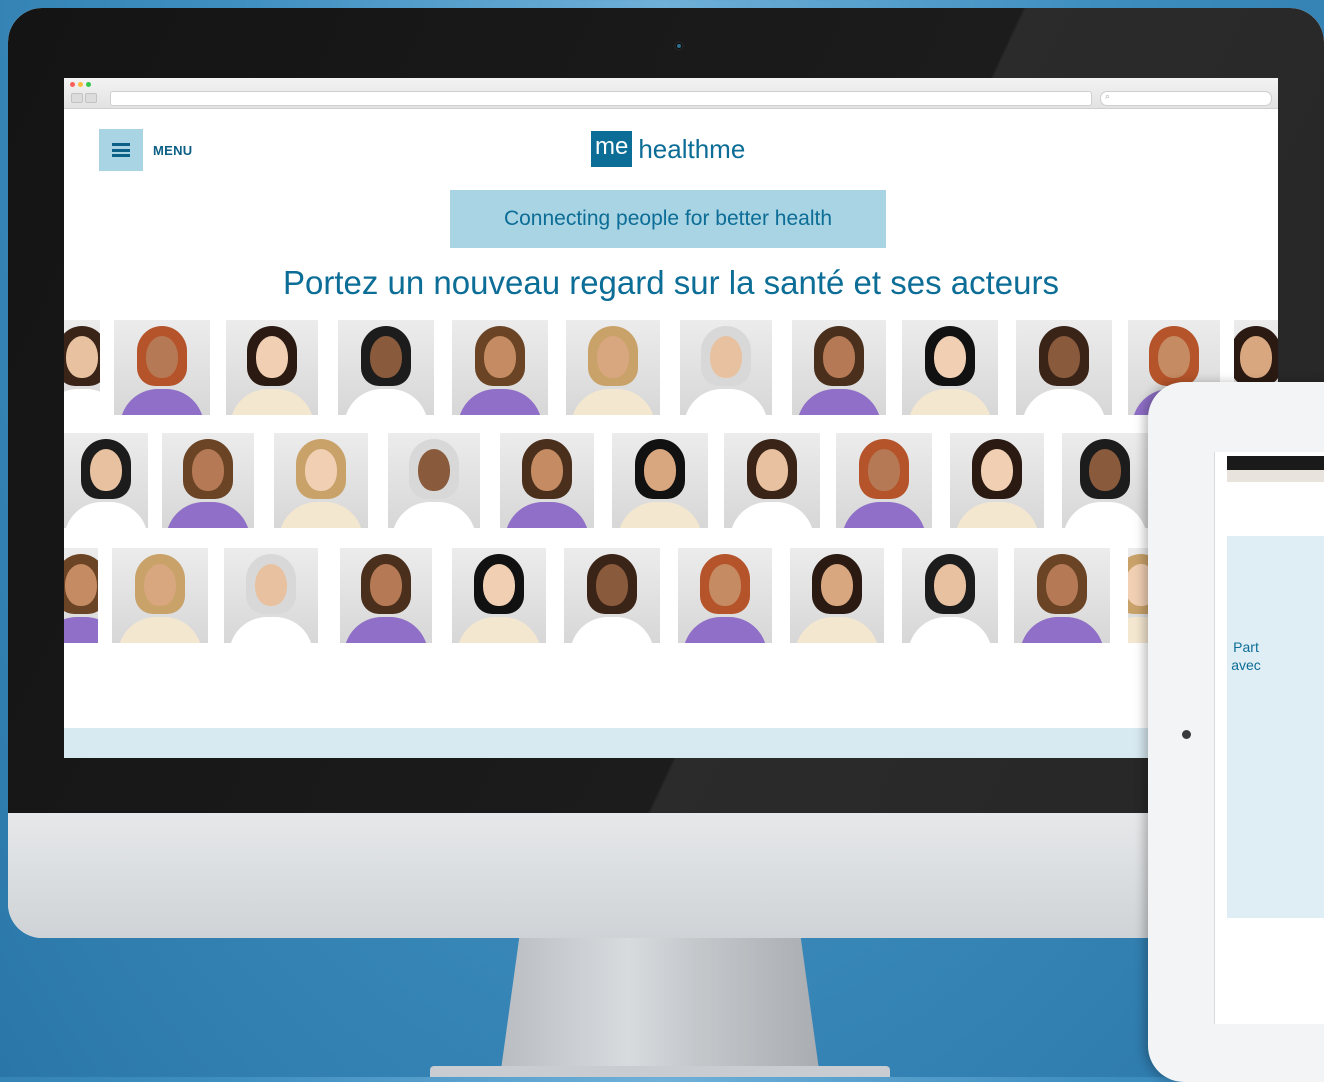 Image resolution: width=1324 pixels, height=1082 pixels. What do you see at coordinates (77, 98) in the screenshot?
I see `back-button` at bounding box center [77, 98].